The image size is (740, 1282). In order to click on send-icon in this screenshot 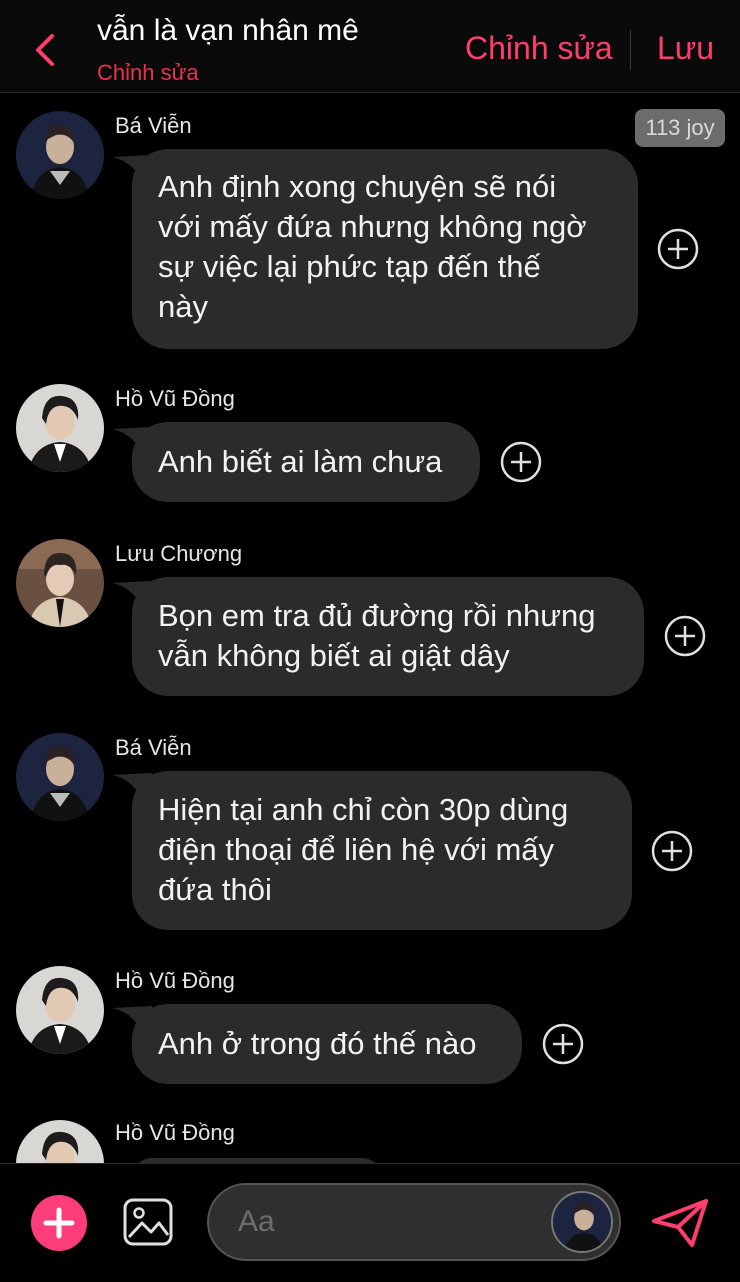, I will do `click(680, 1223)`.